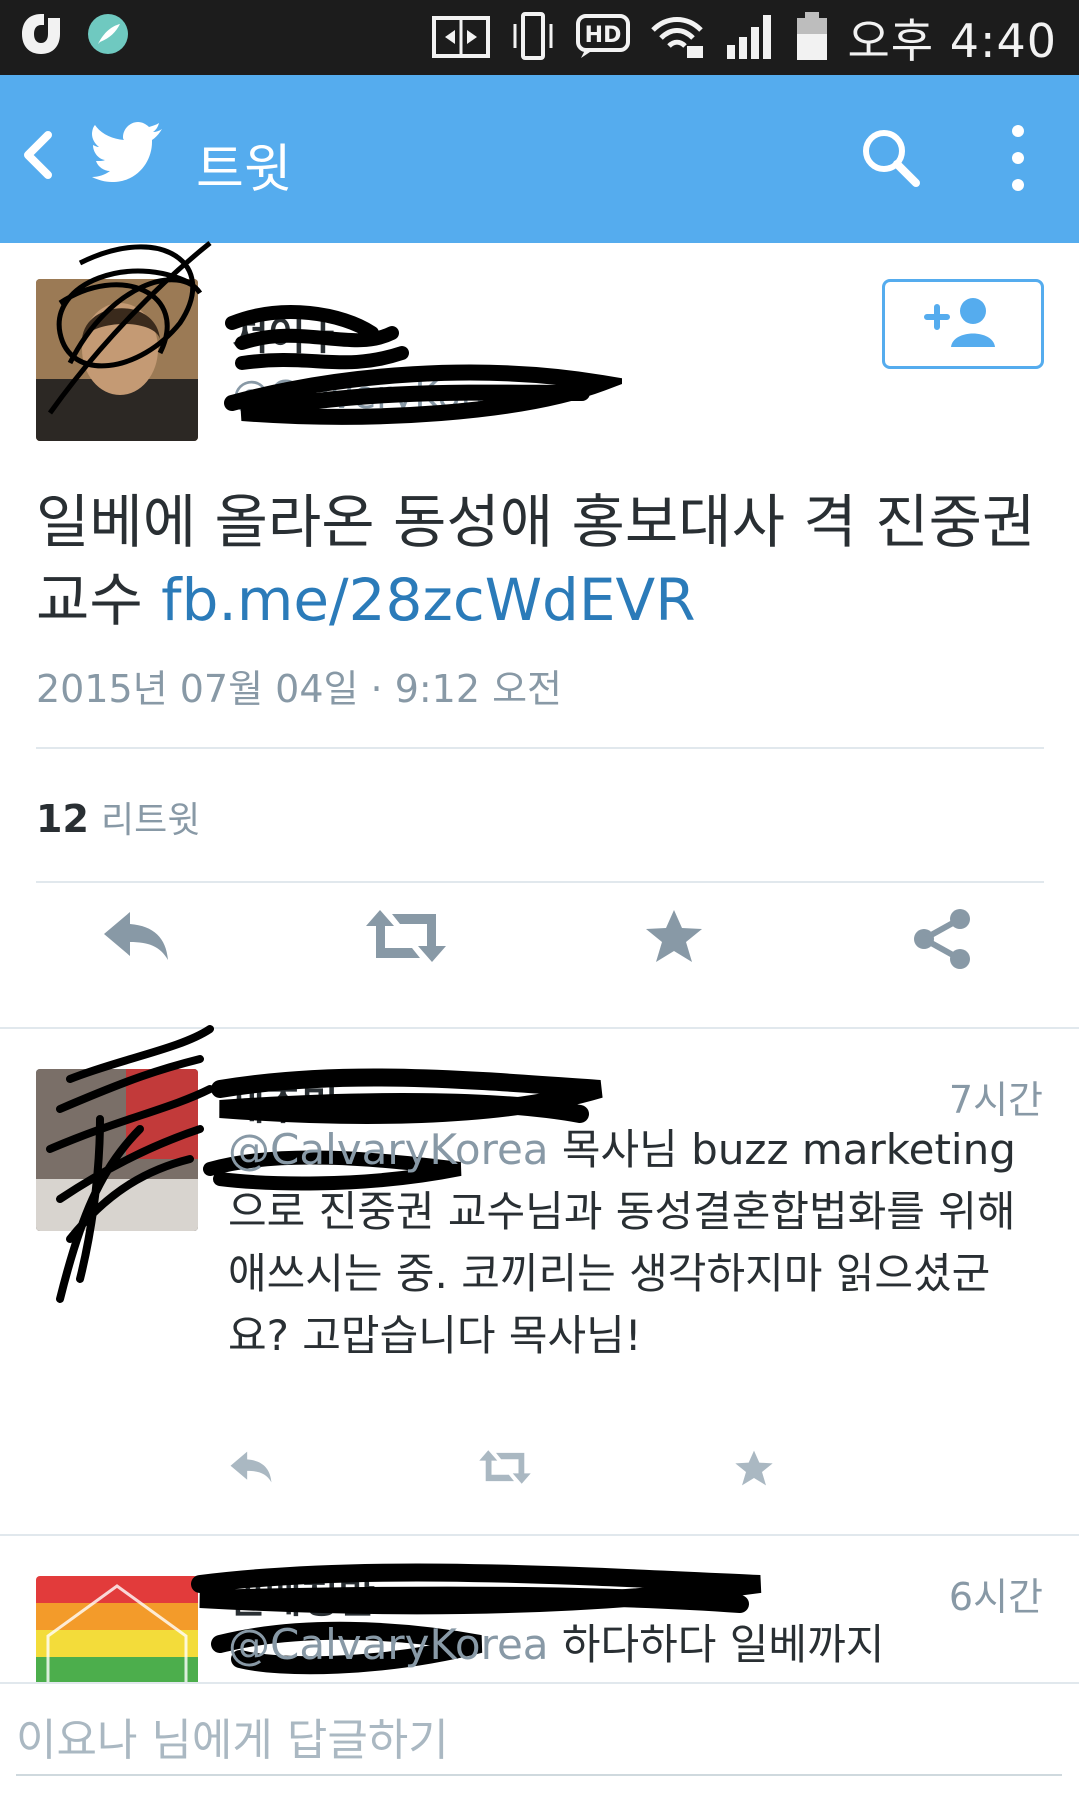 The height and width of the screenshot is (1802, 1079). I want to click on hd-voice-icon: HD, so click(603, 38).